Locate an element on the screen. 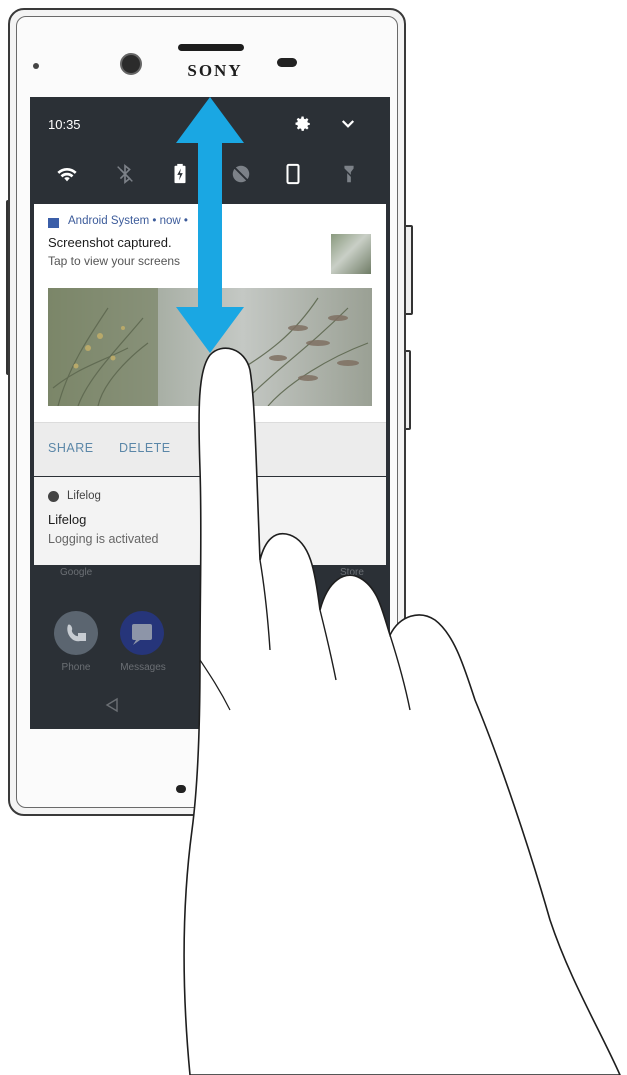  notification-title: Screenshot captured. is located at coordinates (110, 242).